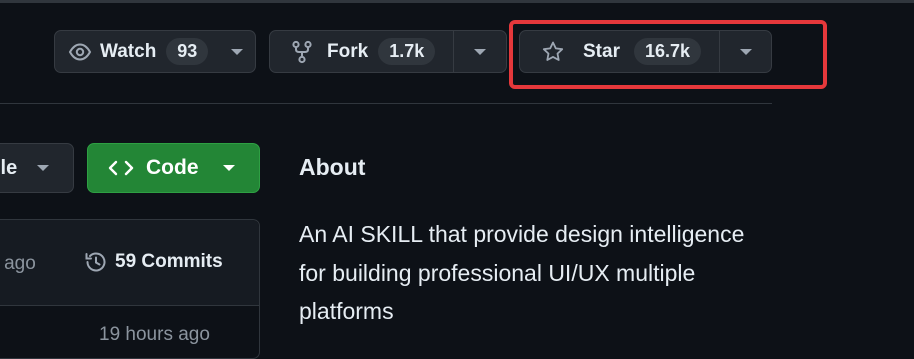 The height and width of the screenshot is (359, 914). What do you see at coordinates (96, 262) in the screenshot?
I see `history-icon` at bounding box center [96, 262].